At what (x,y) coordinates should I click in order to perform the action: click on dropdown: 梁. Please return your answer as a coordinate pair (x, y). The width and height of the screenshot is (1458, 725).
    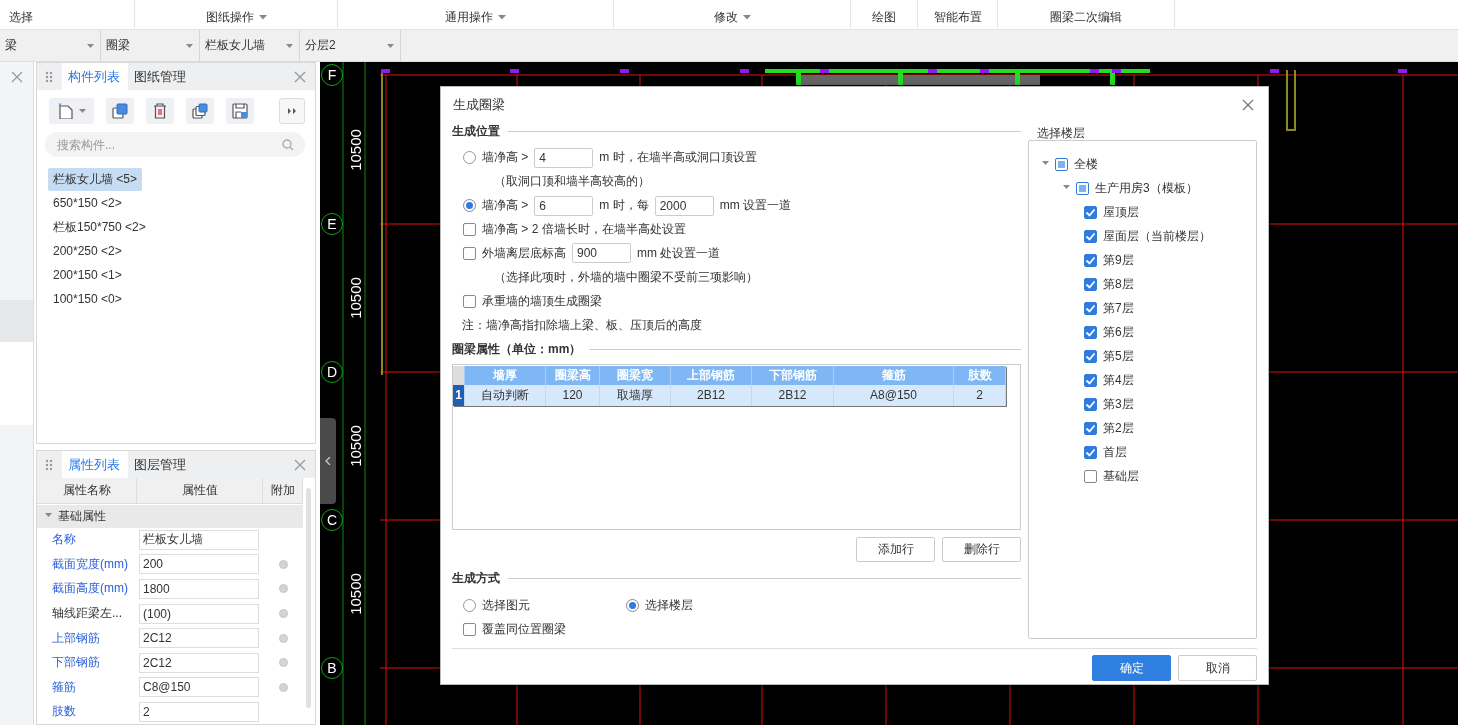
    Looking at the image, I should click on (50, 45).